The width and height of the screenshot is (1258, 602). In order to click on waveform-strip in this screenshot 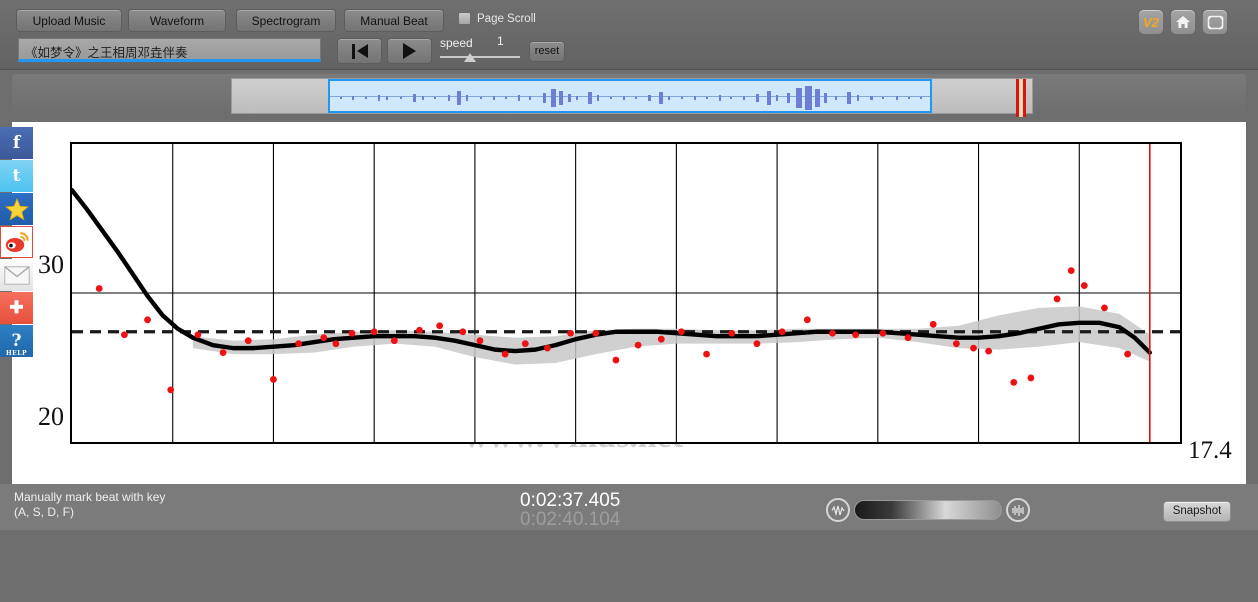, I will do `click(632, 97)`.